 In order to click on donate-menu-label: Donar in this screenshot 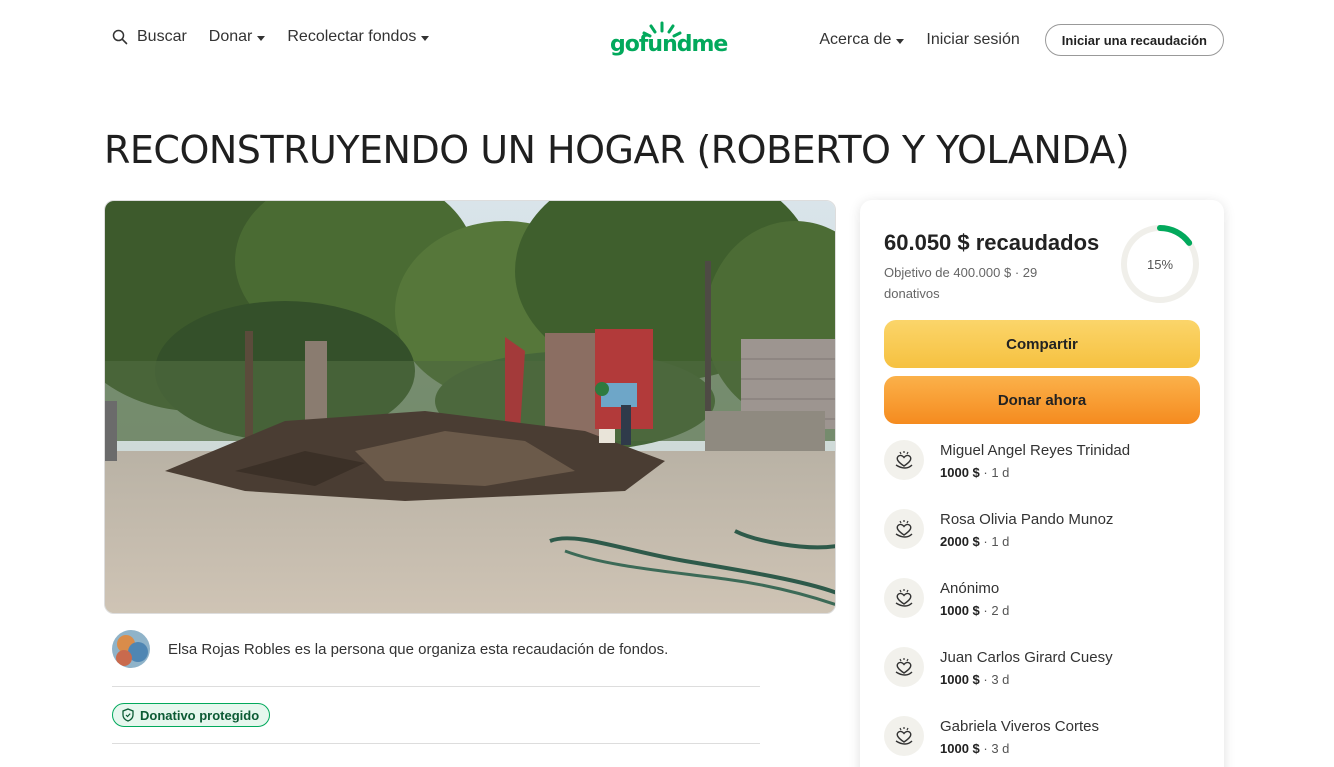, I will do `click(230, 36)`.